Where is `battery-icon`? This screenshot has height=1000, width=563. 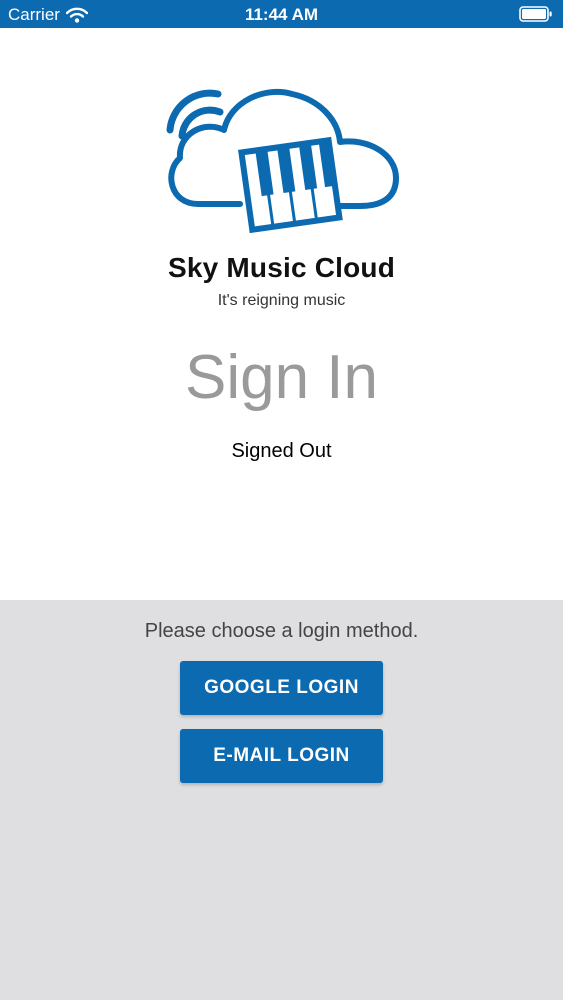 battery-icon is located at coordinates (535, 14).